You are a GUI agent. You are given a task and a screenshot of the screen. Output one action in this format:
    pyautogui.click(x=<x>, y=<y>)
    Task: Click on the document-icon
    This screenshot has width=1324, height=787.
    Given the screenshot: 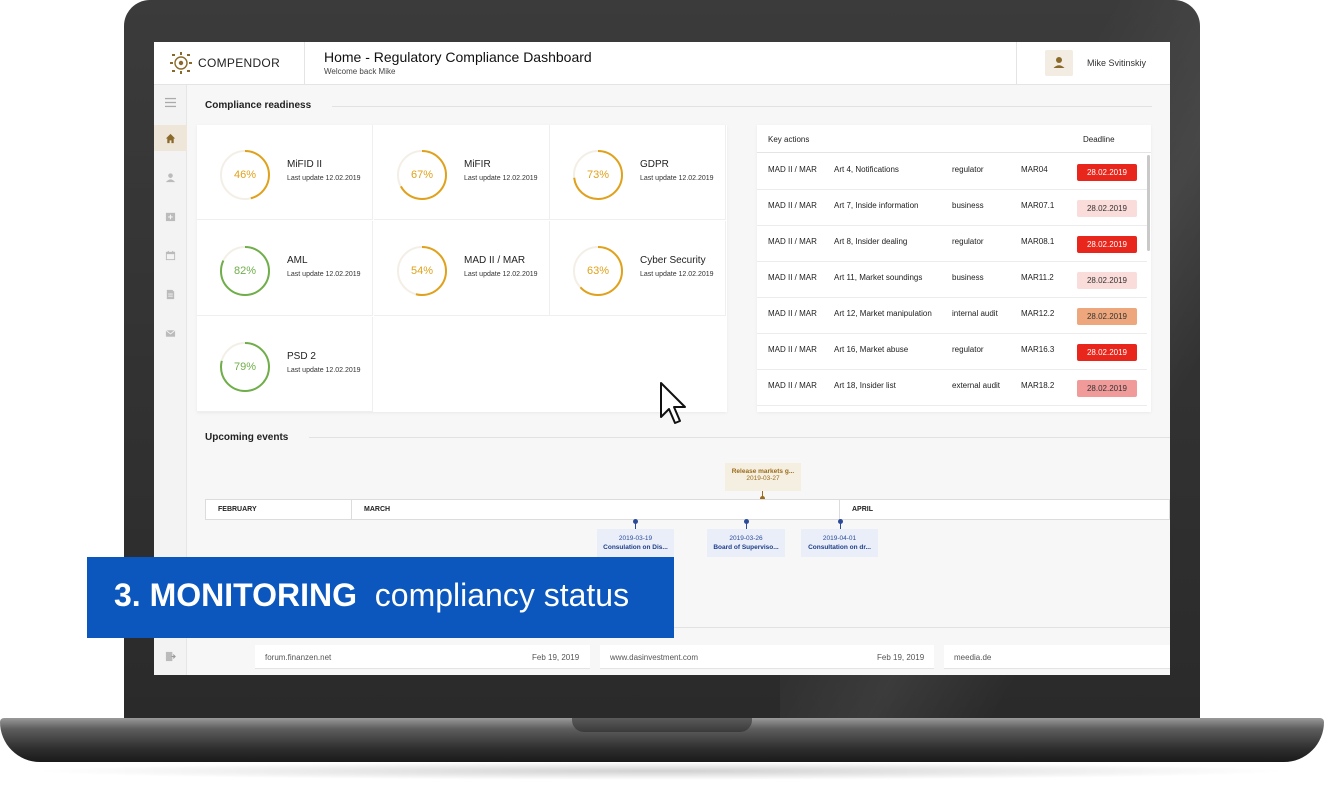 What is the action you would take?
    pyautogui.click(x=170, y=294)
    